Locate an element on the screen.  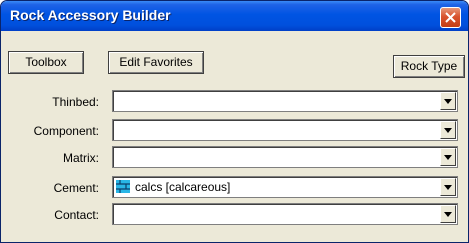
calcareous-pattern-icon is located at coordinates (123, 186).